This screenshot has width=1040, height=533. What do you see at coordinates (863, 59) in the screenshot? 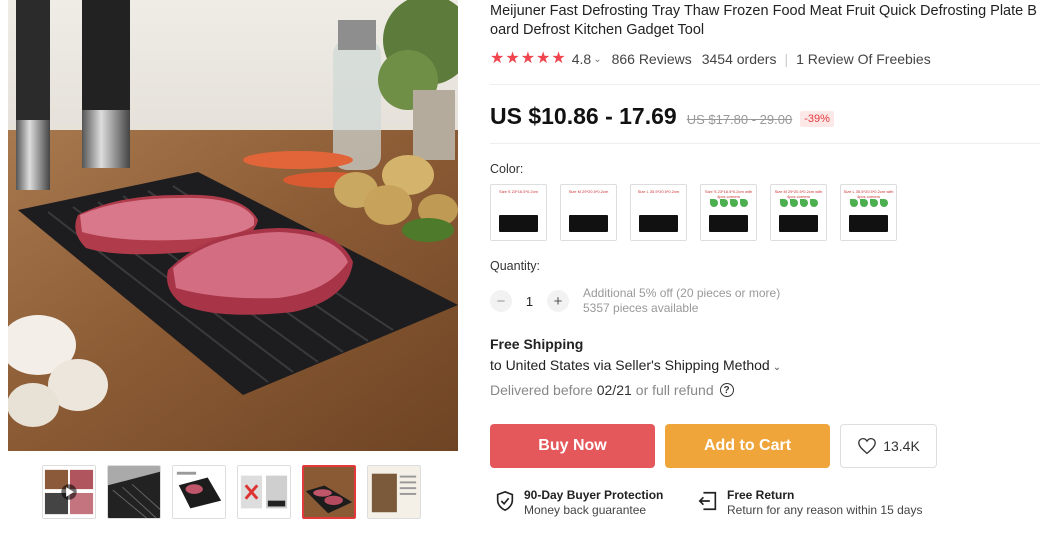
I see `freebies-link: 1 Review Of Freebies` at bounding box center [863, 59].